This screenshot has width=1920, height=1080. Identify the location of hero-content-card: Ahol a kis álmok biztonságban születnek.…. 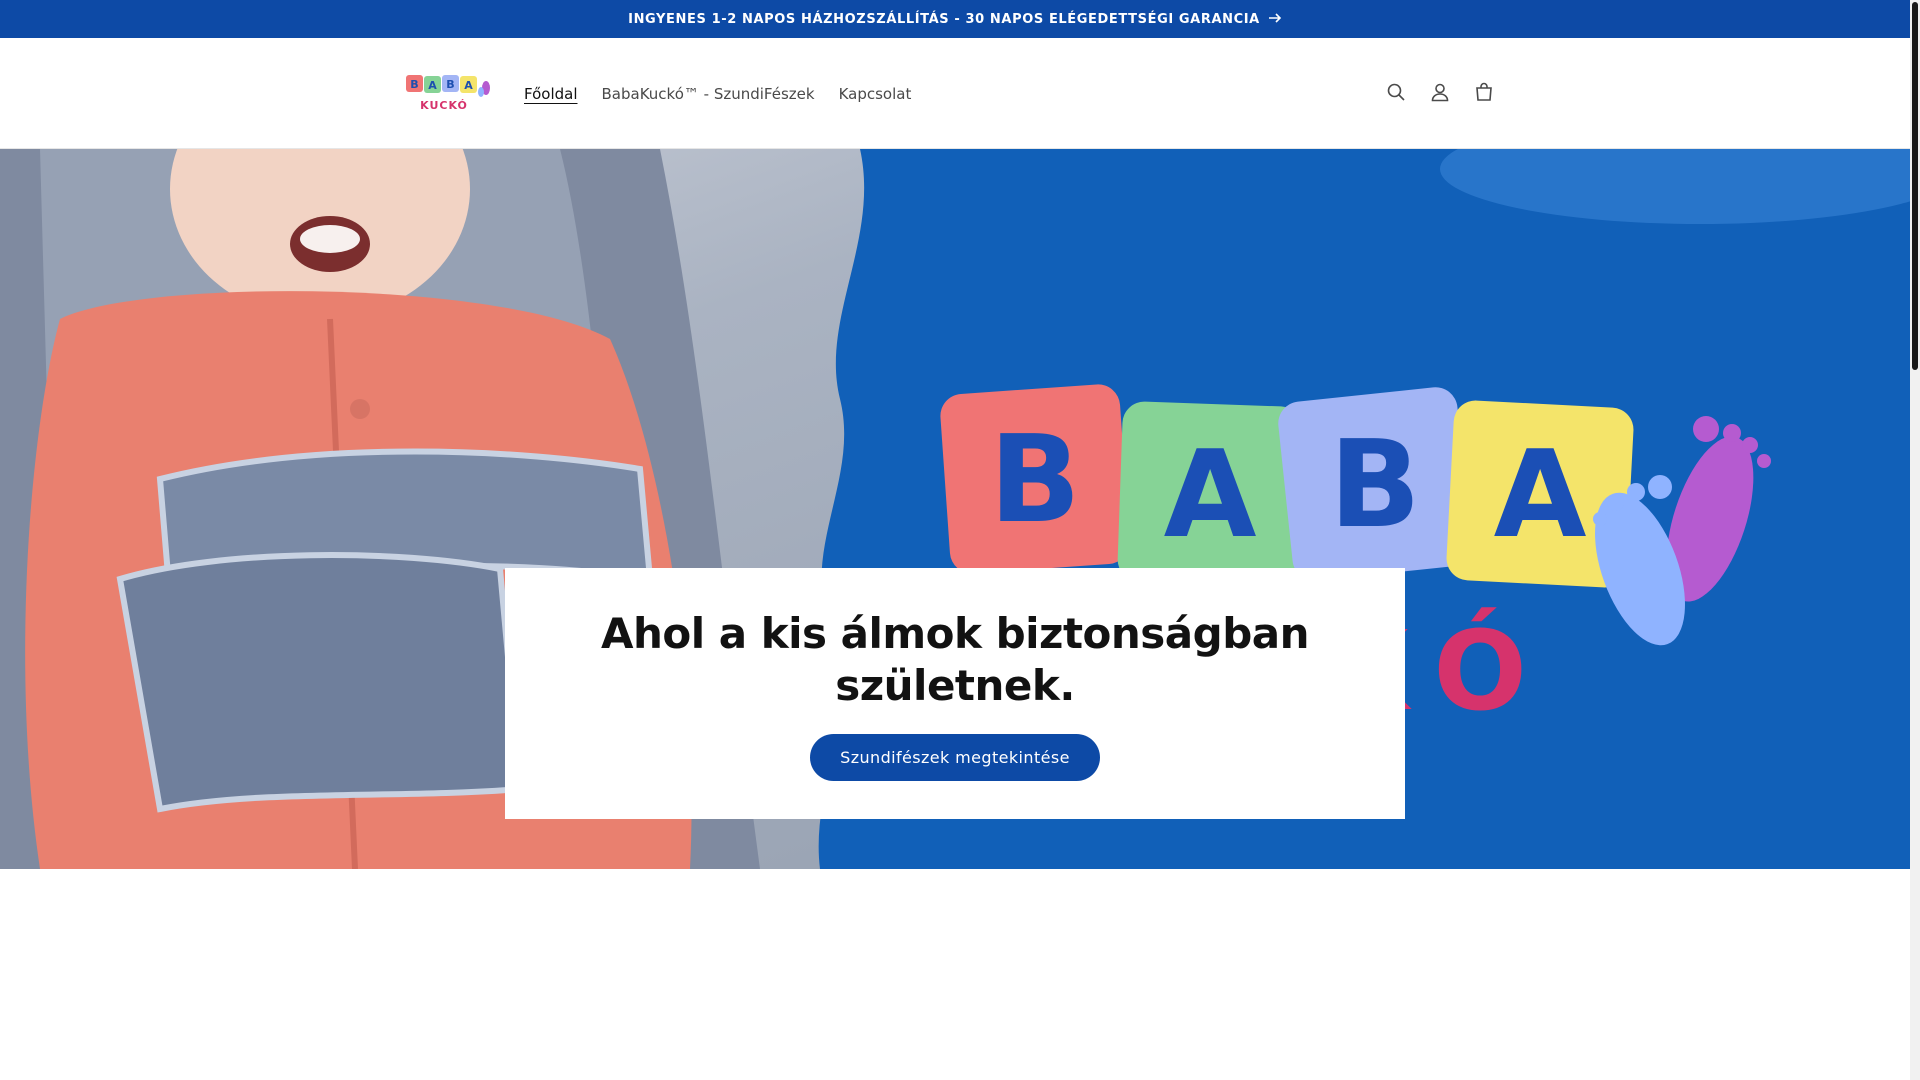
(955, 693).